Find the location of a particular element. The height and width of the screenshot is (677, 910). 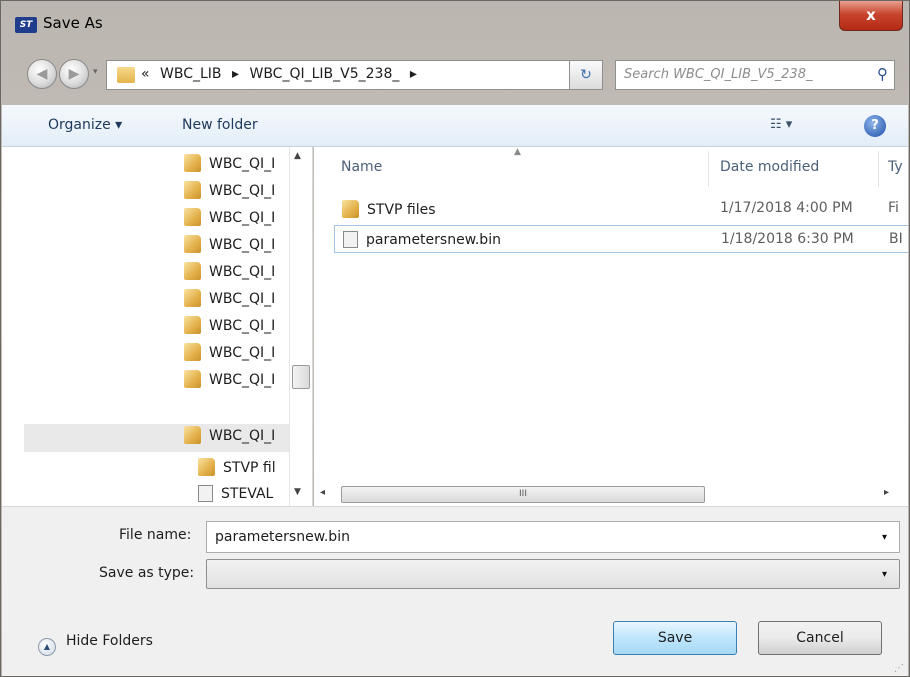

tree-item: STEVAL is located at coordinates (235, 495).